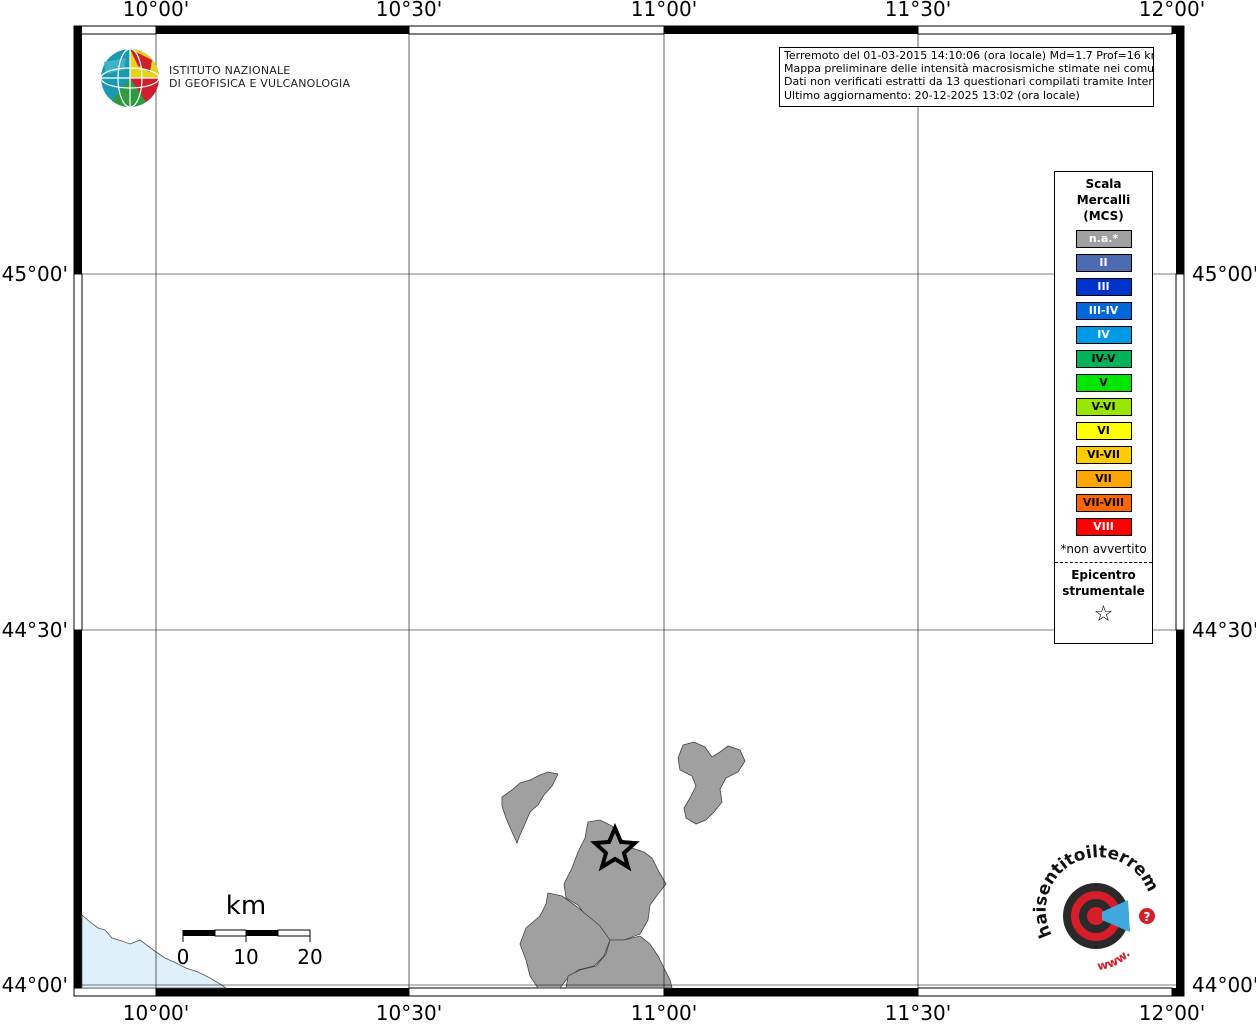  I want to click on ingv-line1: ISTITUTO NAZIONALE, so click(230, 70).